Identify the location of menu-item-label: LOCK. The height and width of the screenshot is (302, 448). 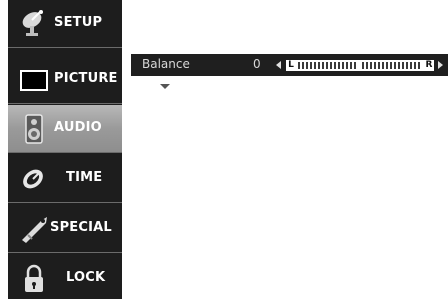
(86, 277).